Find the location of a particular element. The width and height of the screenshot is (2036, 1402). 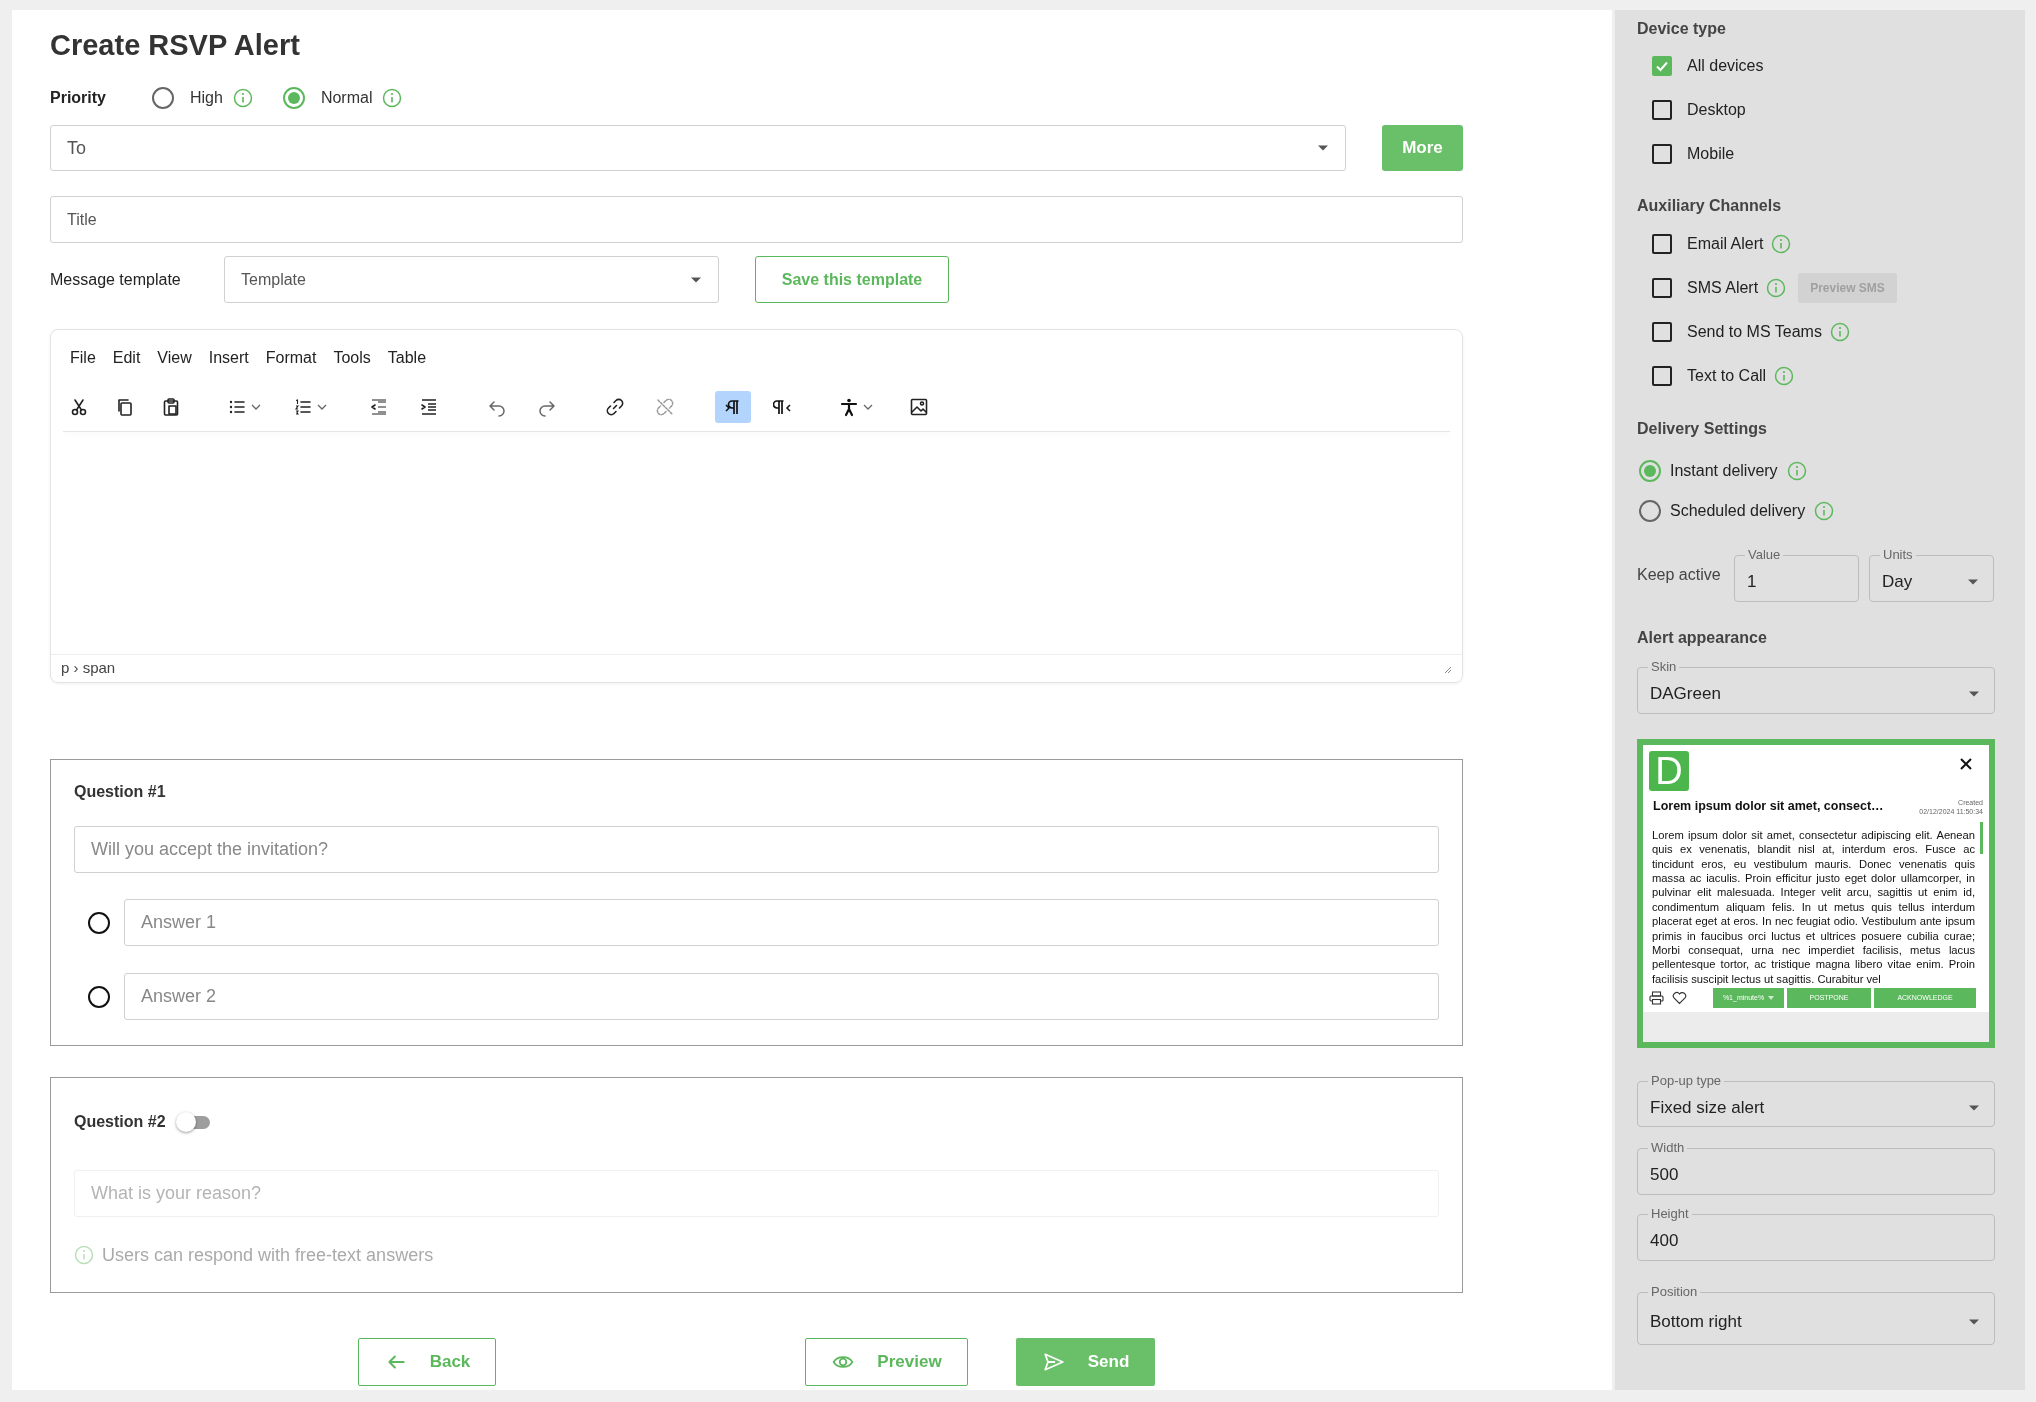

indent-icon is located at coordinates (429, 407).